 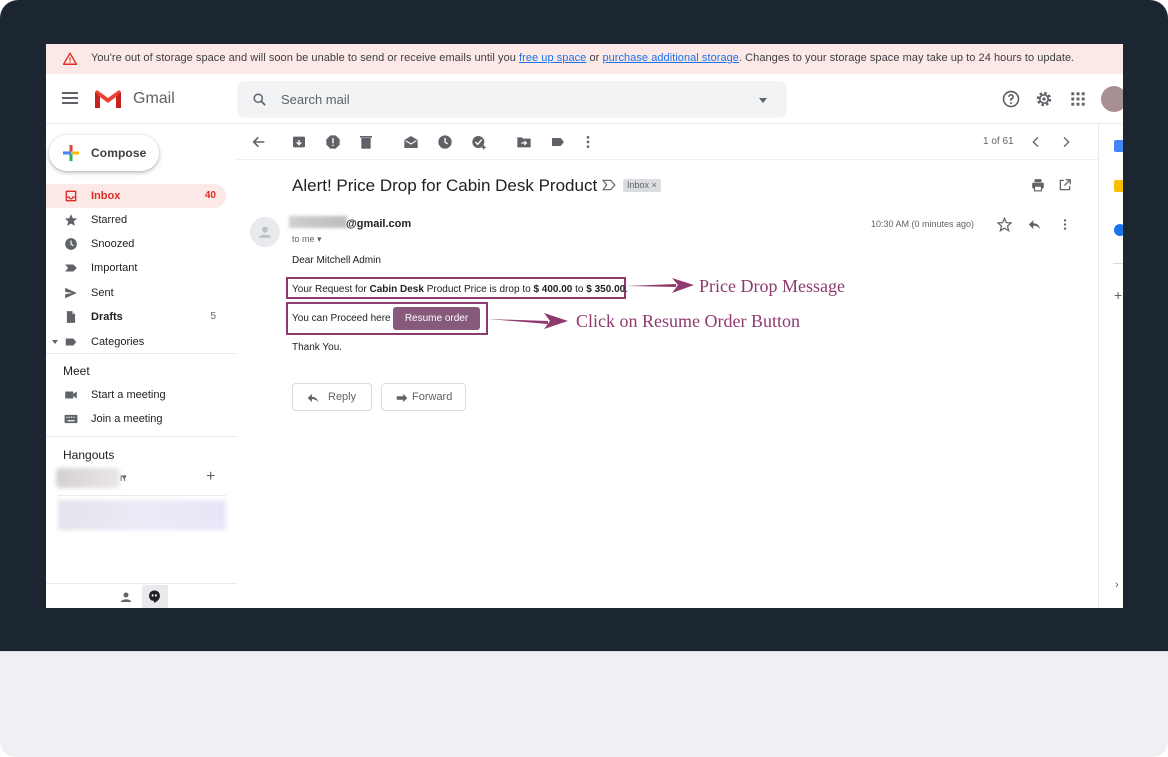 What do you see at coordinates (70, 98) in the screenshot?
I see `menu-icon` at bounding box center [70, 98].